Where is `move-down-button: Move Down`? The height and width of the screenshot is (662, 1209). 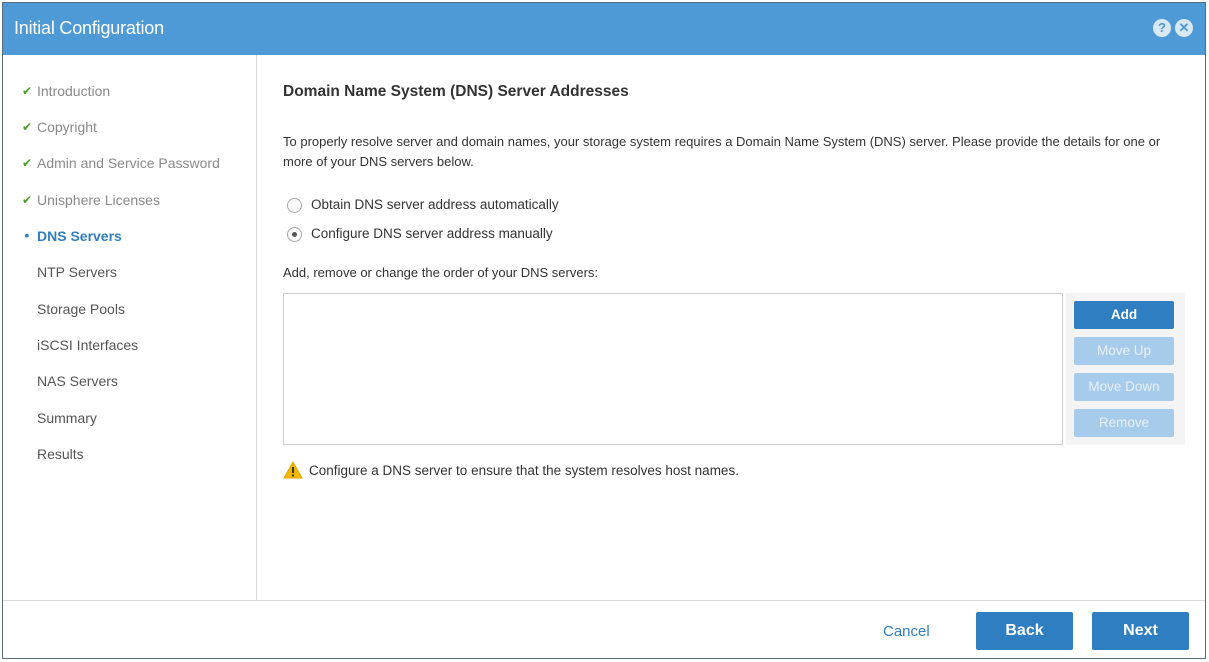
move-down-button: Move Down is located at coordinates (1124, 387).